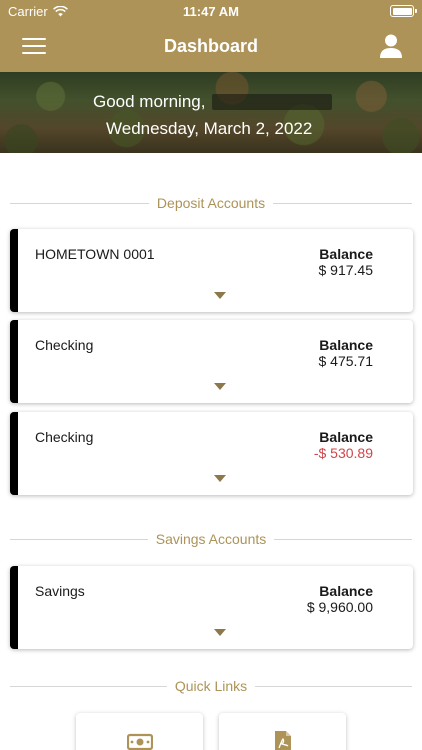 The width and height of the screenshot is (422, 750). What do you see at coordinates (211, 361) in the screenshot?
I see `account-card: Checking Balance $ 475.71` at bounding box center [211, 361].